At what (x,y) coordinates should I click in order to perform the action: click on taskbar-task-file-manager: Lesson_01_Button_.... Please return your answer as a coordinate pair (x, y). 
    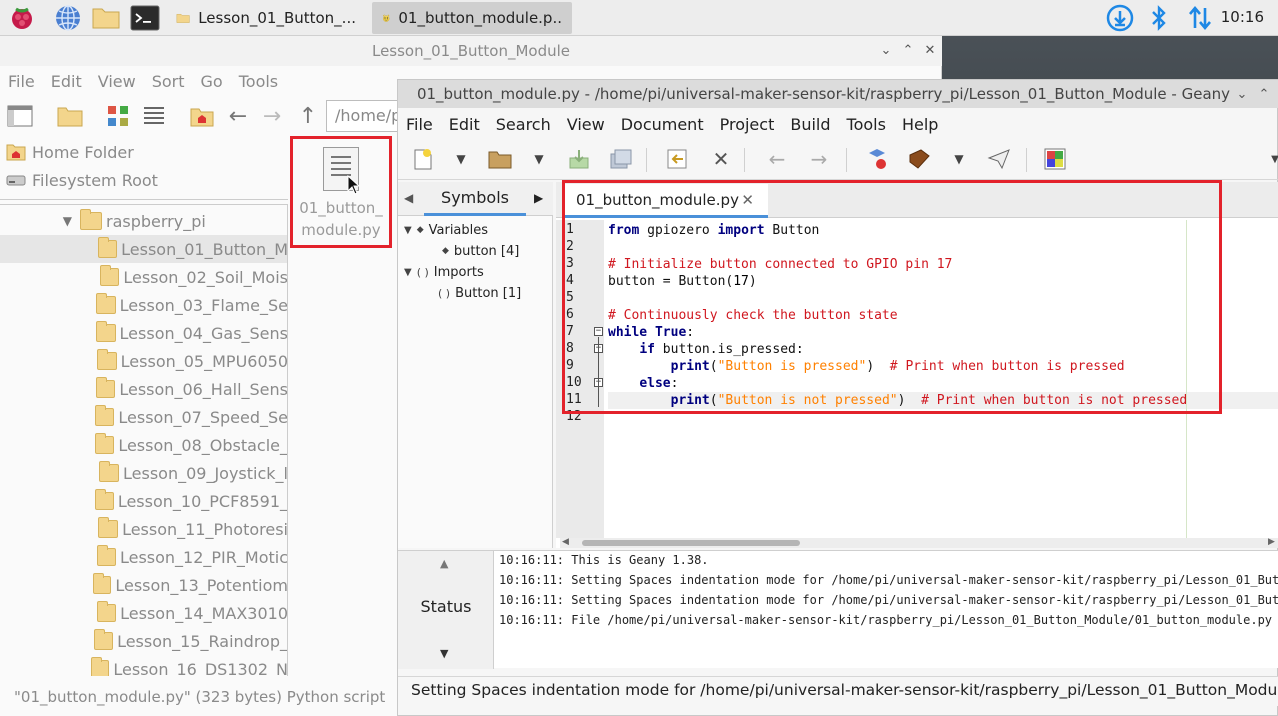
    Looking at the image, I should click on (266, 18).